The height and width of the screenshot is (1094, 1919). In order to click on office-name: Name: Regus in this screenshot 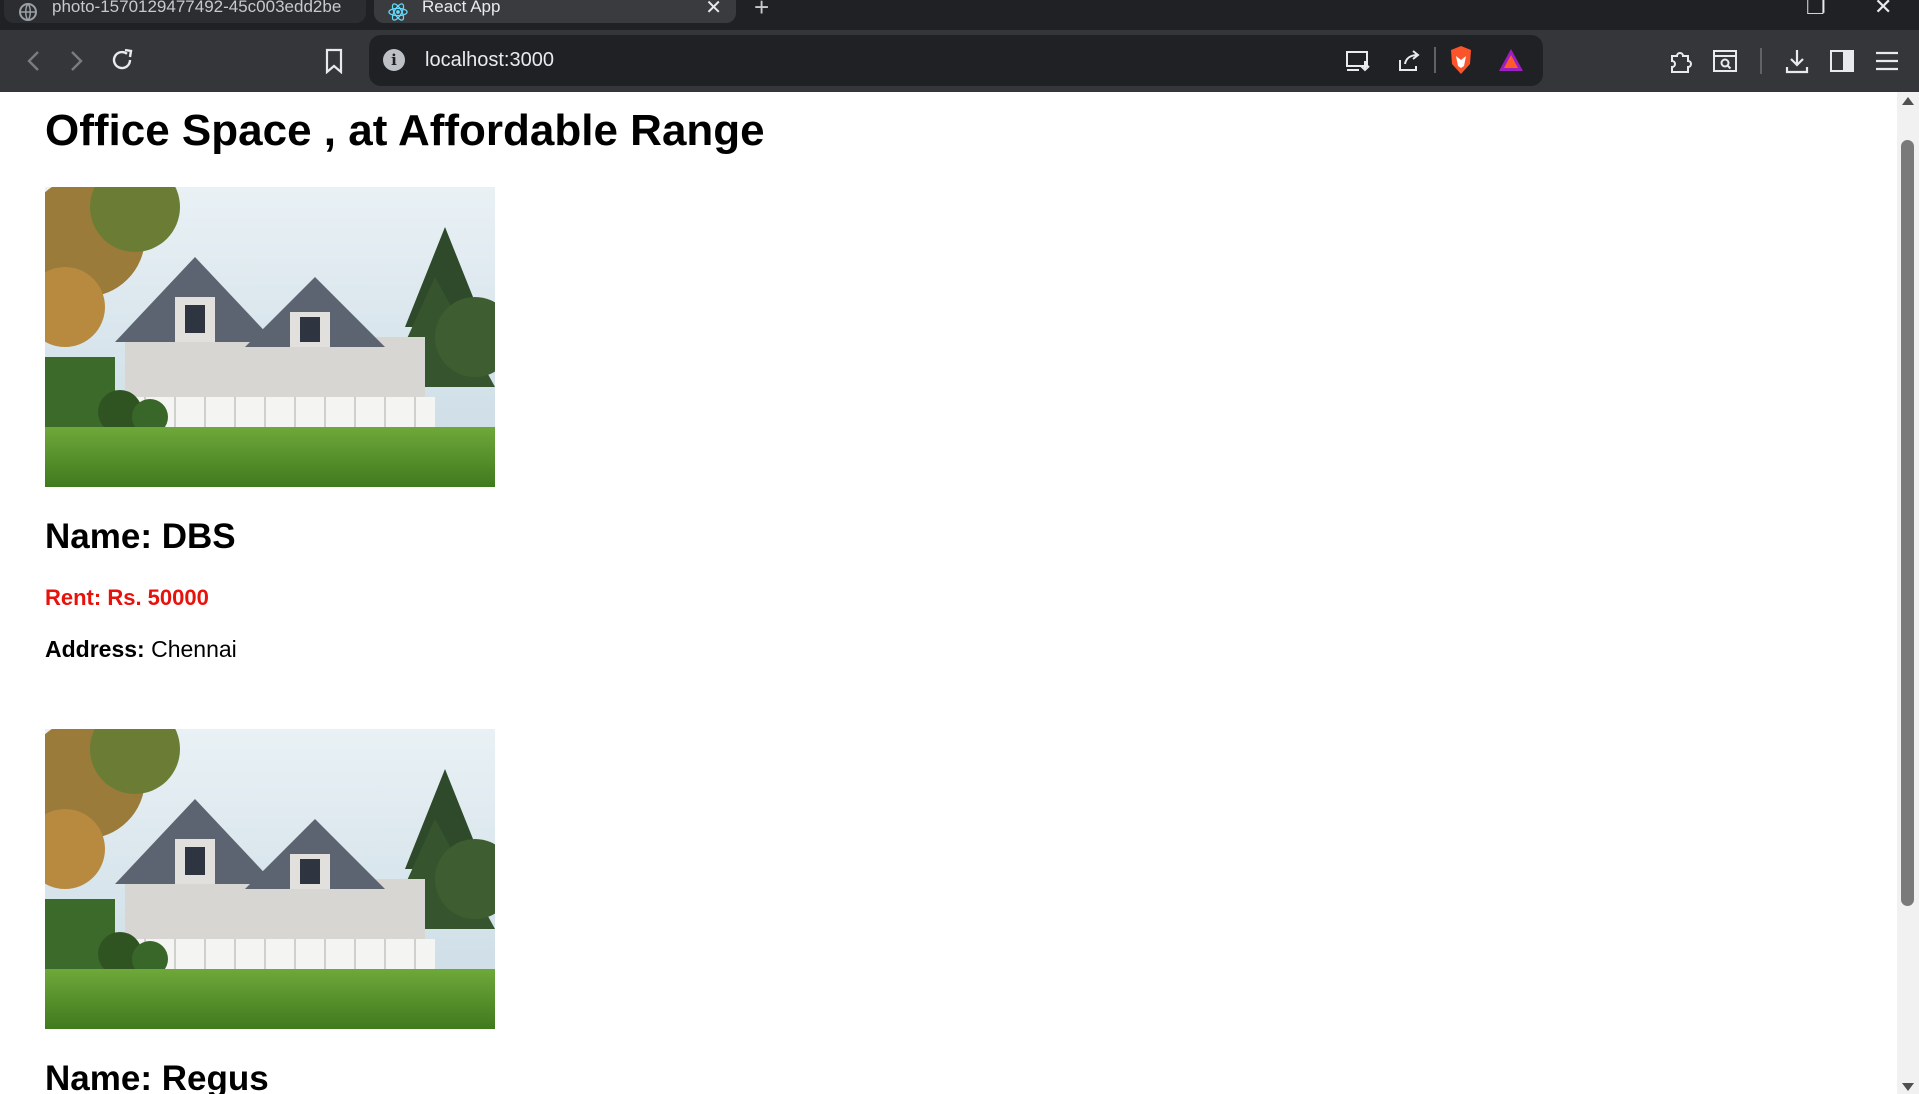, I will do `click(157, 1076)`.